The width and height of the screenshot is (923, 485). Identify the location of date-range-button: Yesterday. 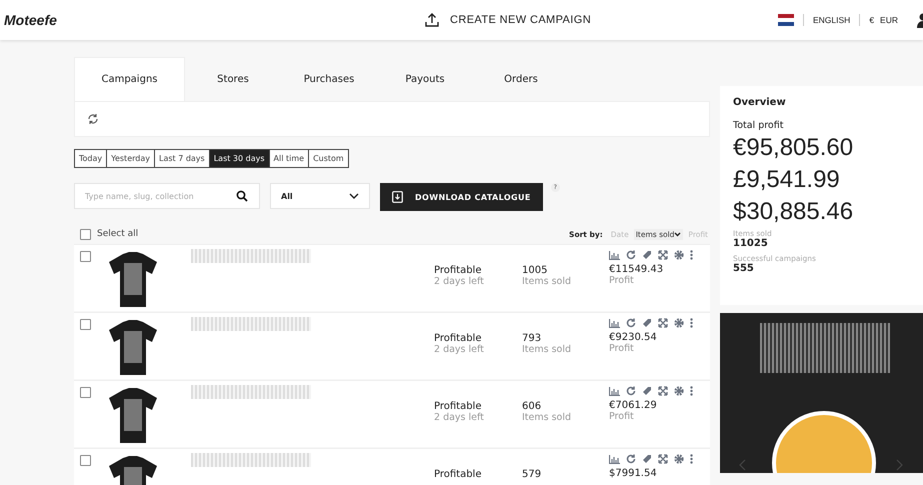
(130, 158).